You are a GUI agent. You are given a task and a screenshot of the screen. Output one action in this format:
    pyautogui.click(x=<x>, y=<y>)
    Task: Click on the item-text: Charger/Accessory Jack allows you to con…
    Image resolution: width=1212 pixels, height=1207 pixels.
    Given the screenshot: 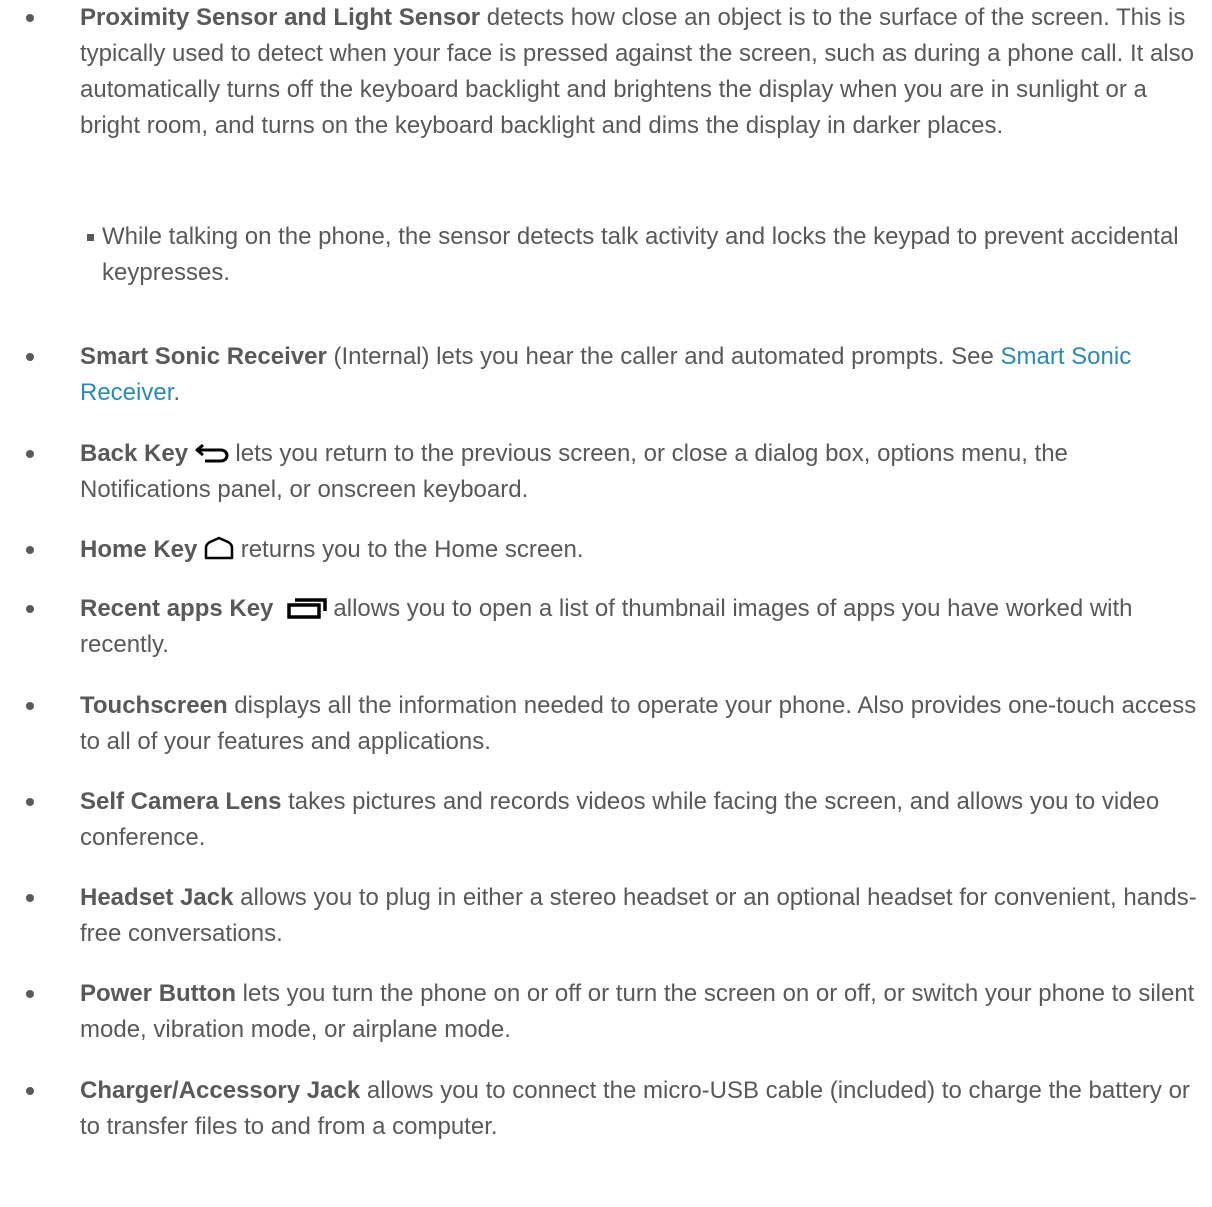 What is the action you would take?
    pyautogui.click(x=641, y=1109)
    